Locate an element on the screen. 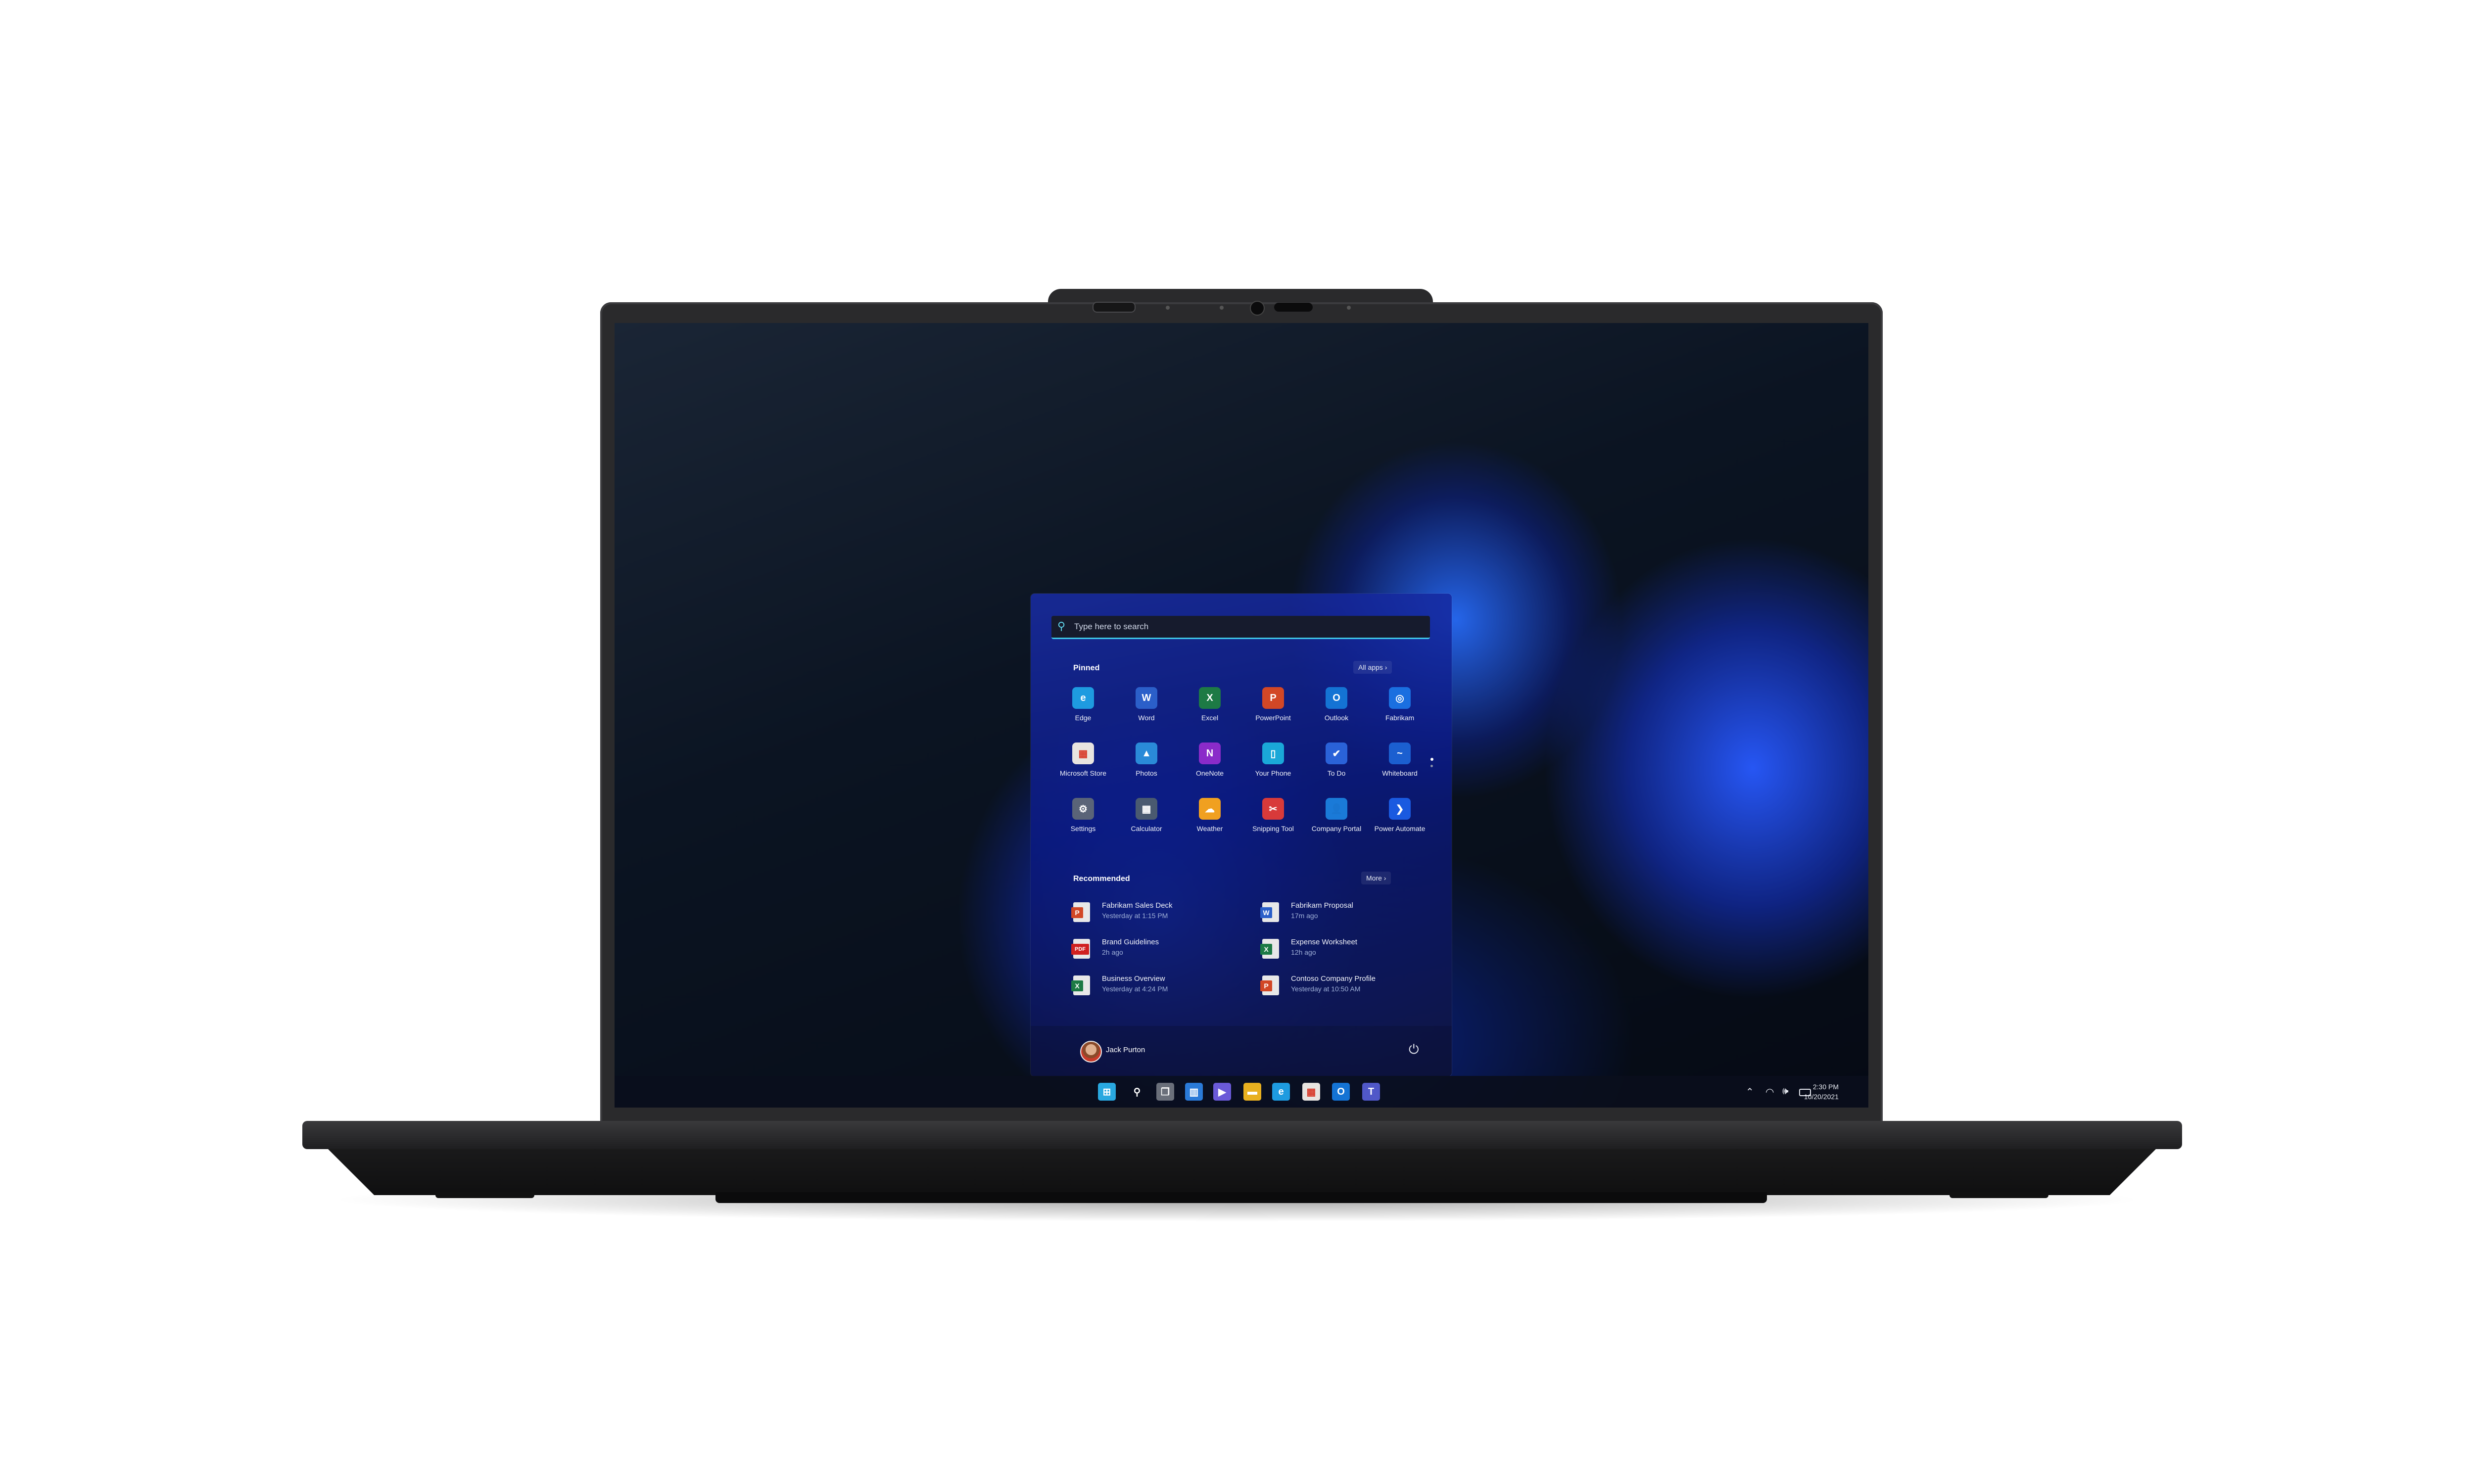 This screenshot has width=2474, height=1484. excel-file-icon: X is located at coordinates (1080, 985).